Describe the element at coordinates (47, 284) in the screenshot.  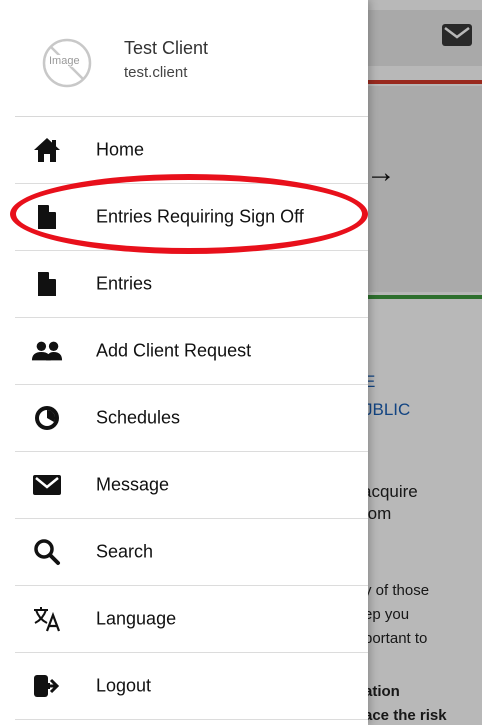
I see `document-icon` at that location.